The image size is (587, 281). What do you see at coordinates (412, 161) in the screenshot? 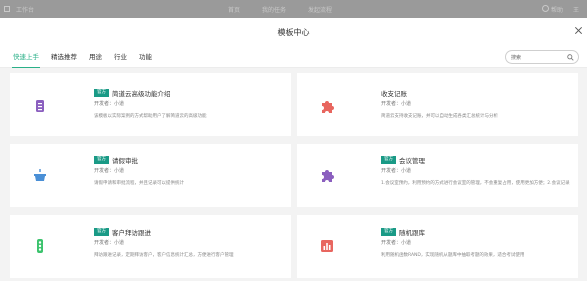
I see `card-title: 会议管理` at bounding box center [412, 161].